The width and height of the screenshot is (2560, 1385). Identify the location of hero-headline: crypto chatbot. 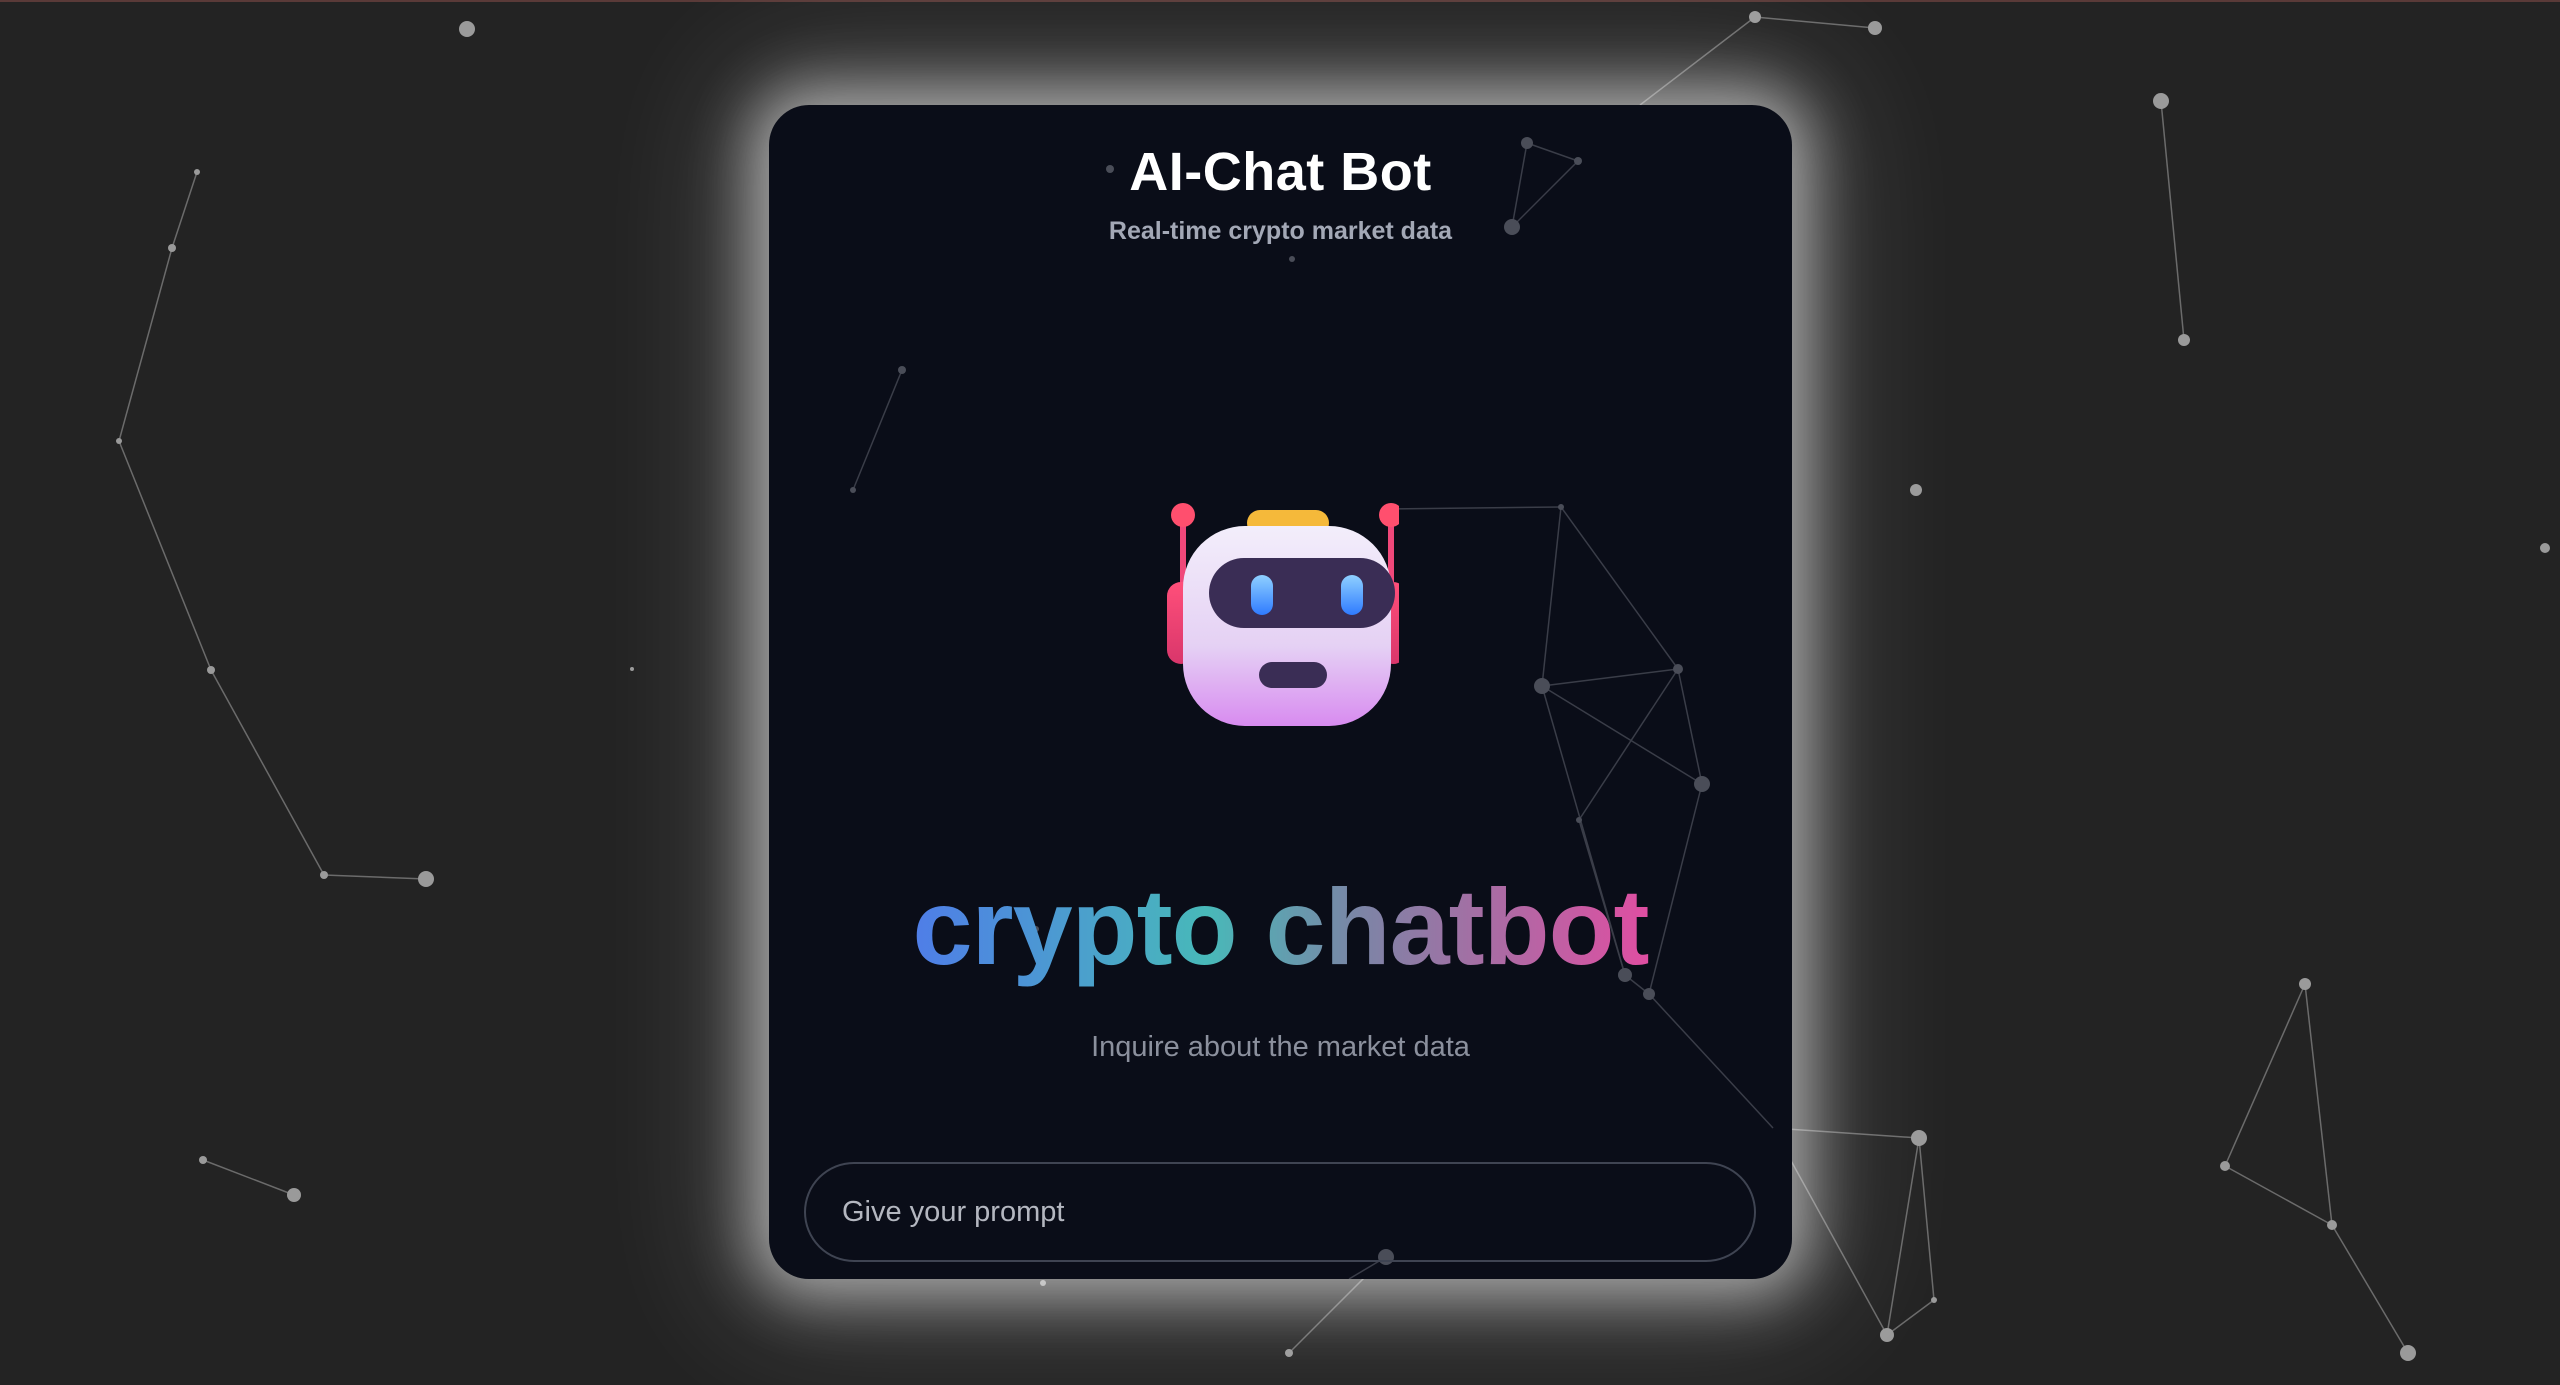
(1280, 926).